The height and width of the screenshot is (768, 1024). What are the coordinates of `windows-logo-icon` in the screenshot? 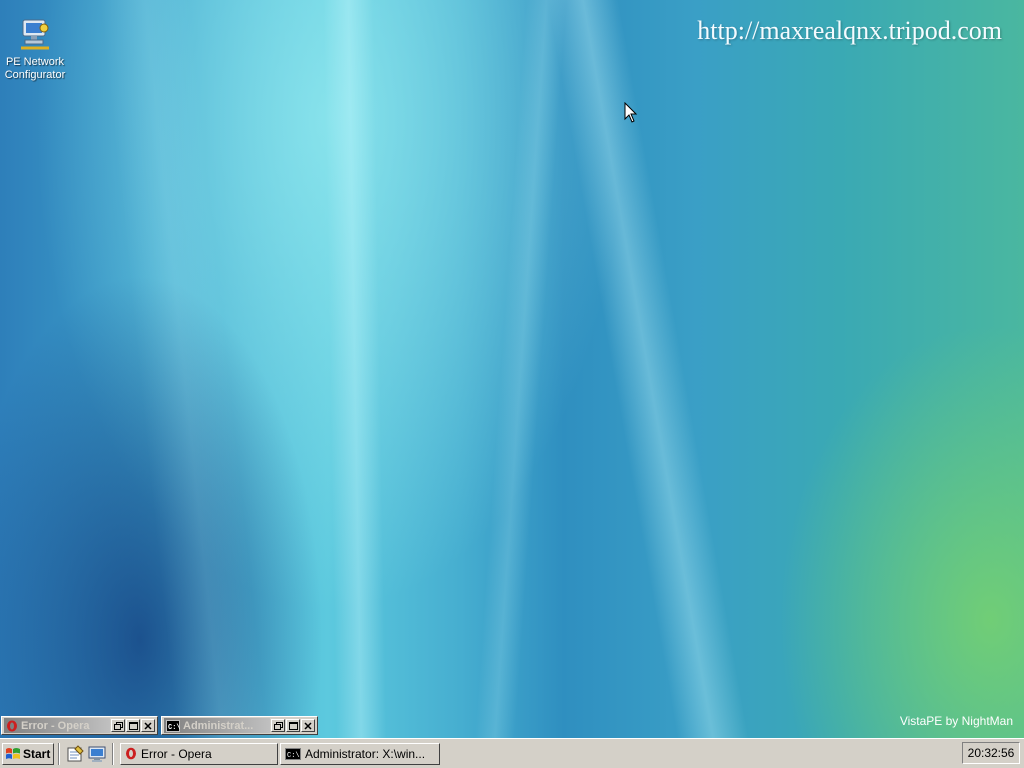 It's located at (13, 753).